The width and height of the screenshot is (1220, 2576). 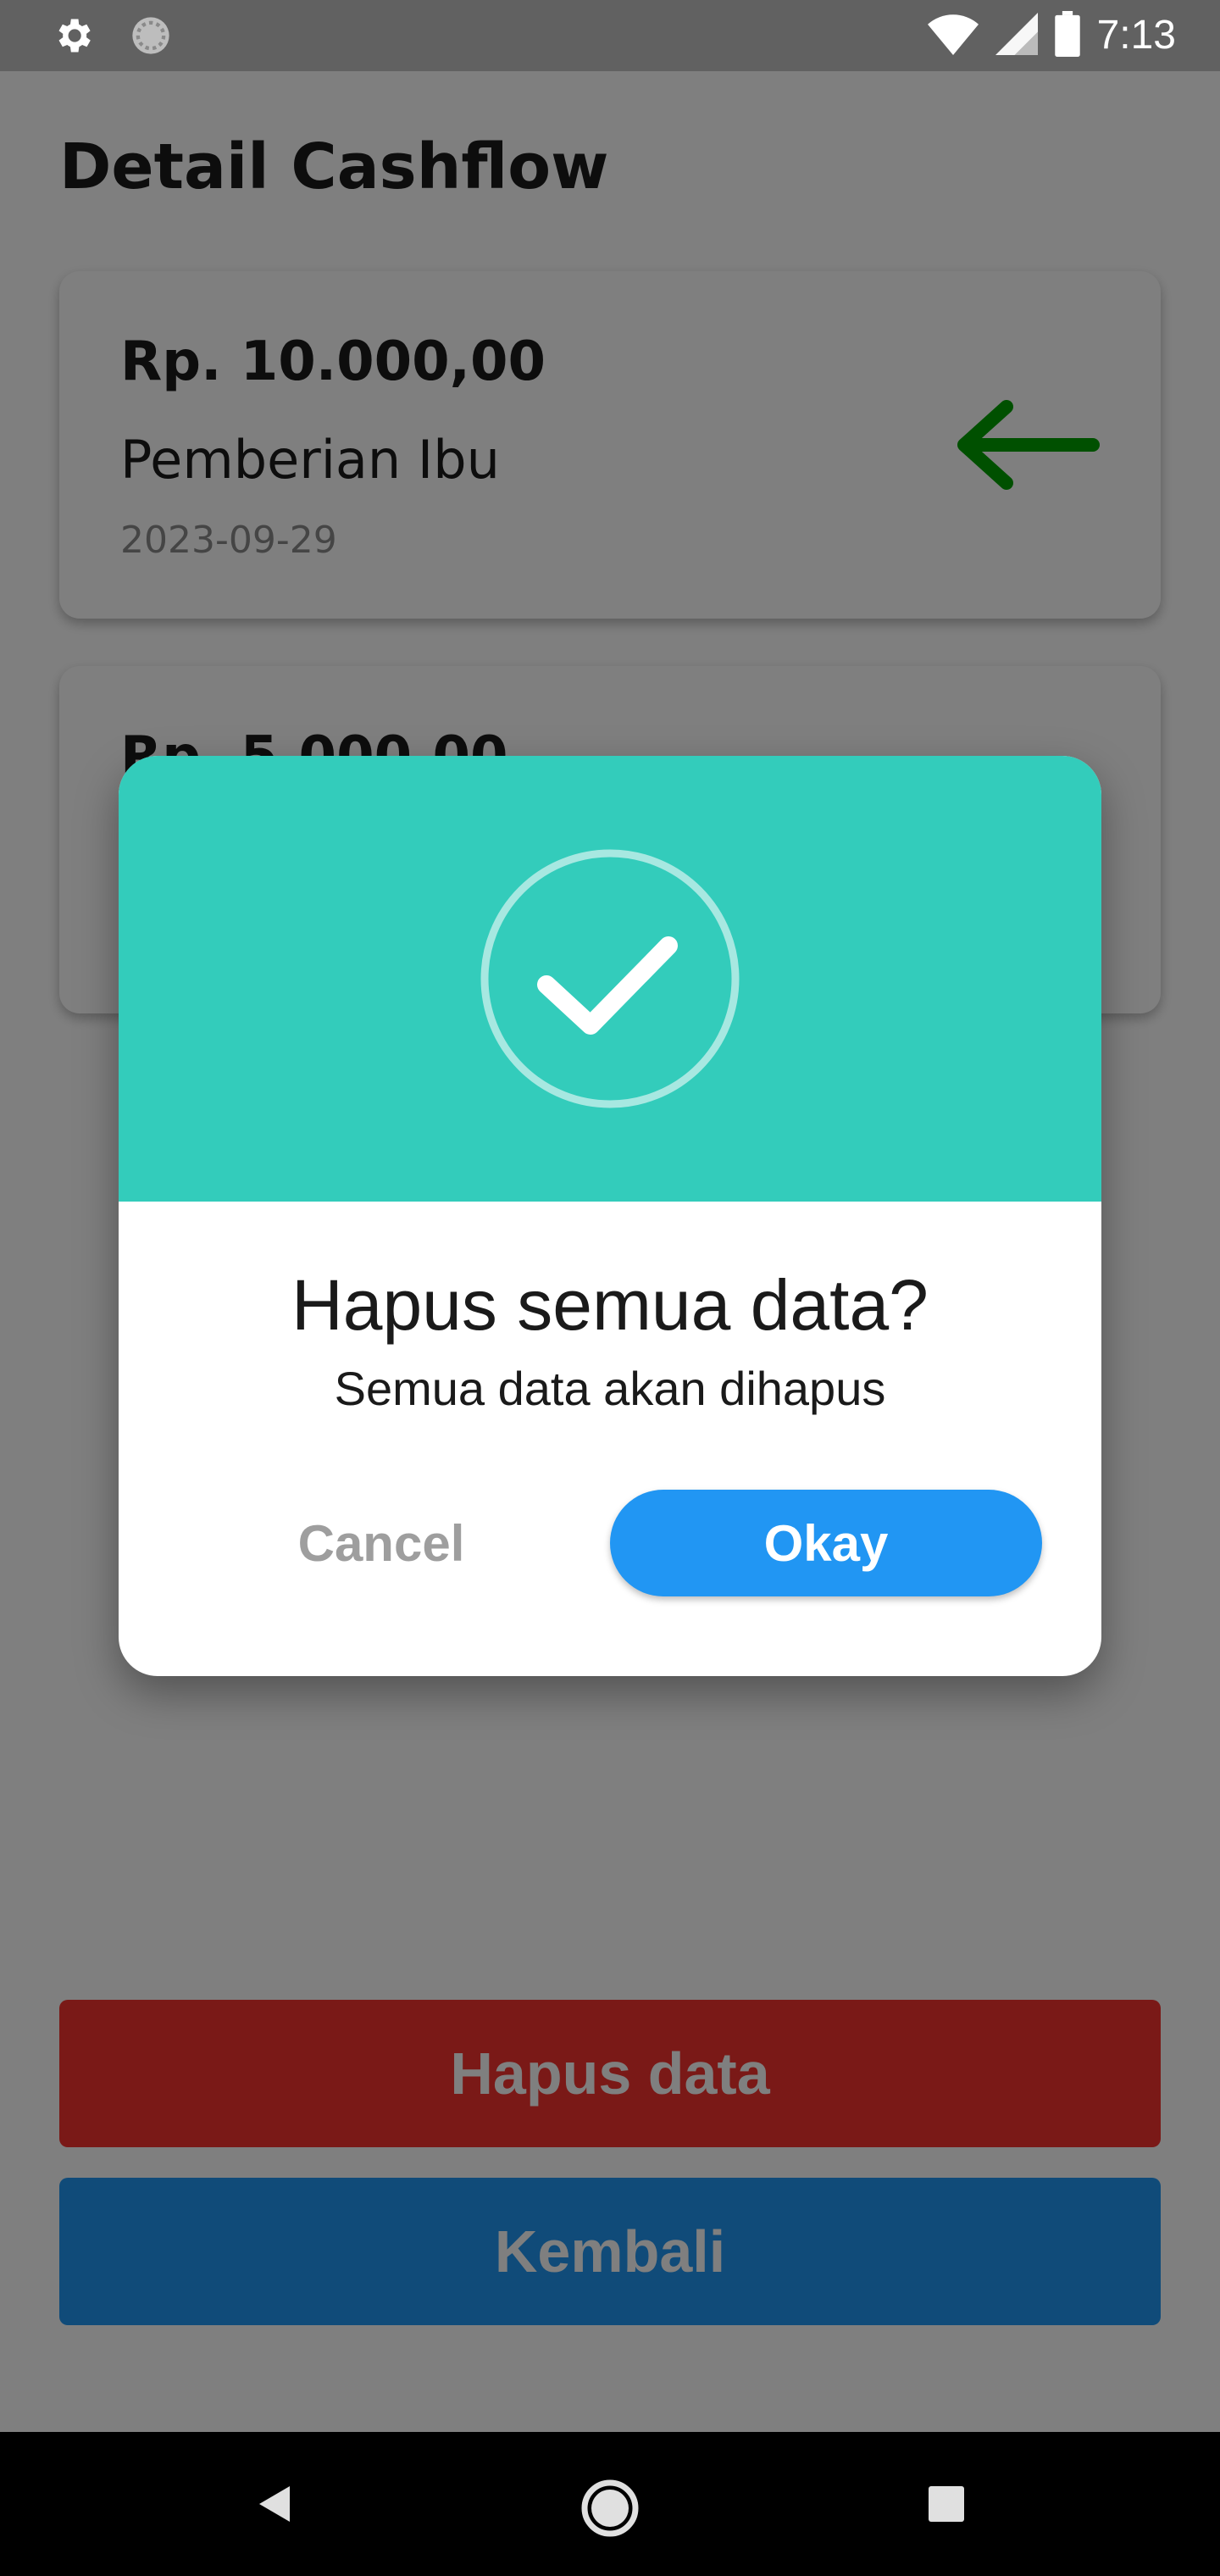 What do you see at coordinates (1016, 35) in the screenshot?
I see `cell-signal-icon` at bounding box center [1016, 35].